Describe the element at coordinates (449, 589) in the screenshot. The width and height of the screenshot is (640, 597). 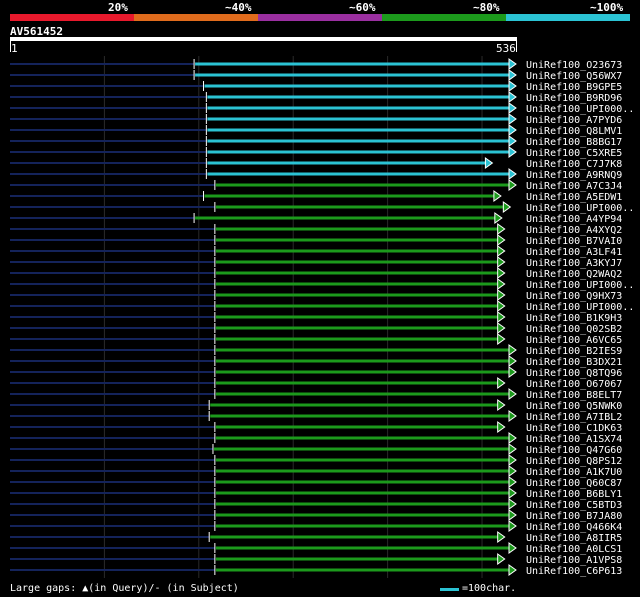
I see `scale-bar` at that location.